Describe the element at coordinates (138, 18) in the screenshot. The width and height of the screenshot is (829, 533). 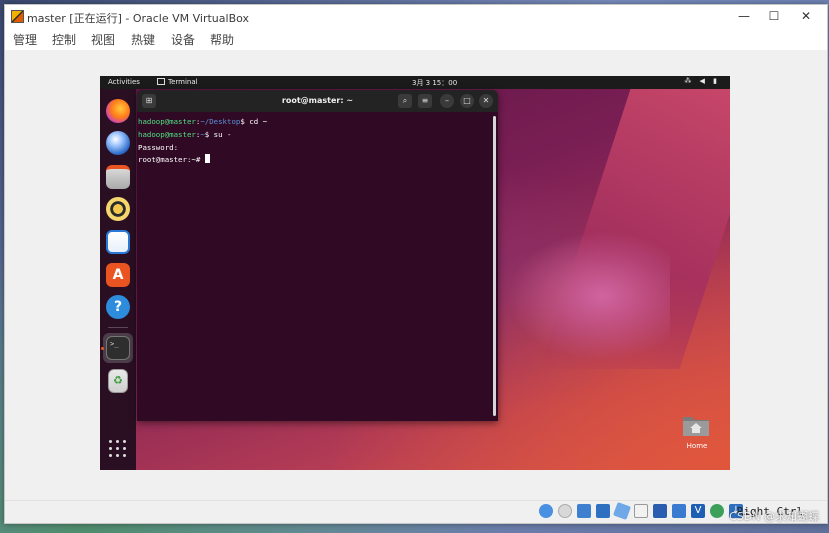
I see `window-title: master [正在运行] - Oracle VM VirtualBox` at that location.